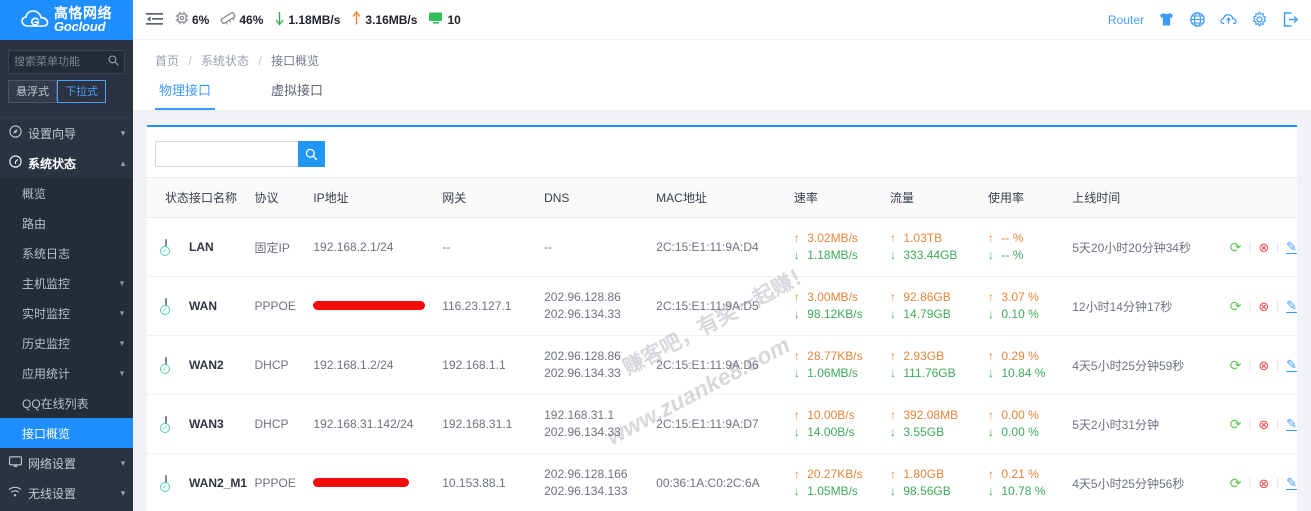  I want to click on cell-dns: 202.96.128.86 202.96.134.33, so click(600, 365).